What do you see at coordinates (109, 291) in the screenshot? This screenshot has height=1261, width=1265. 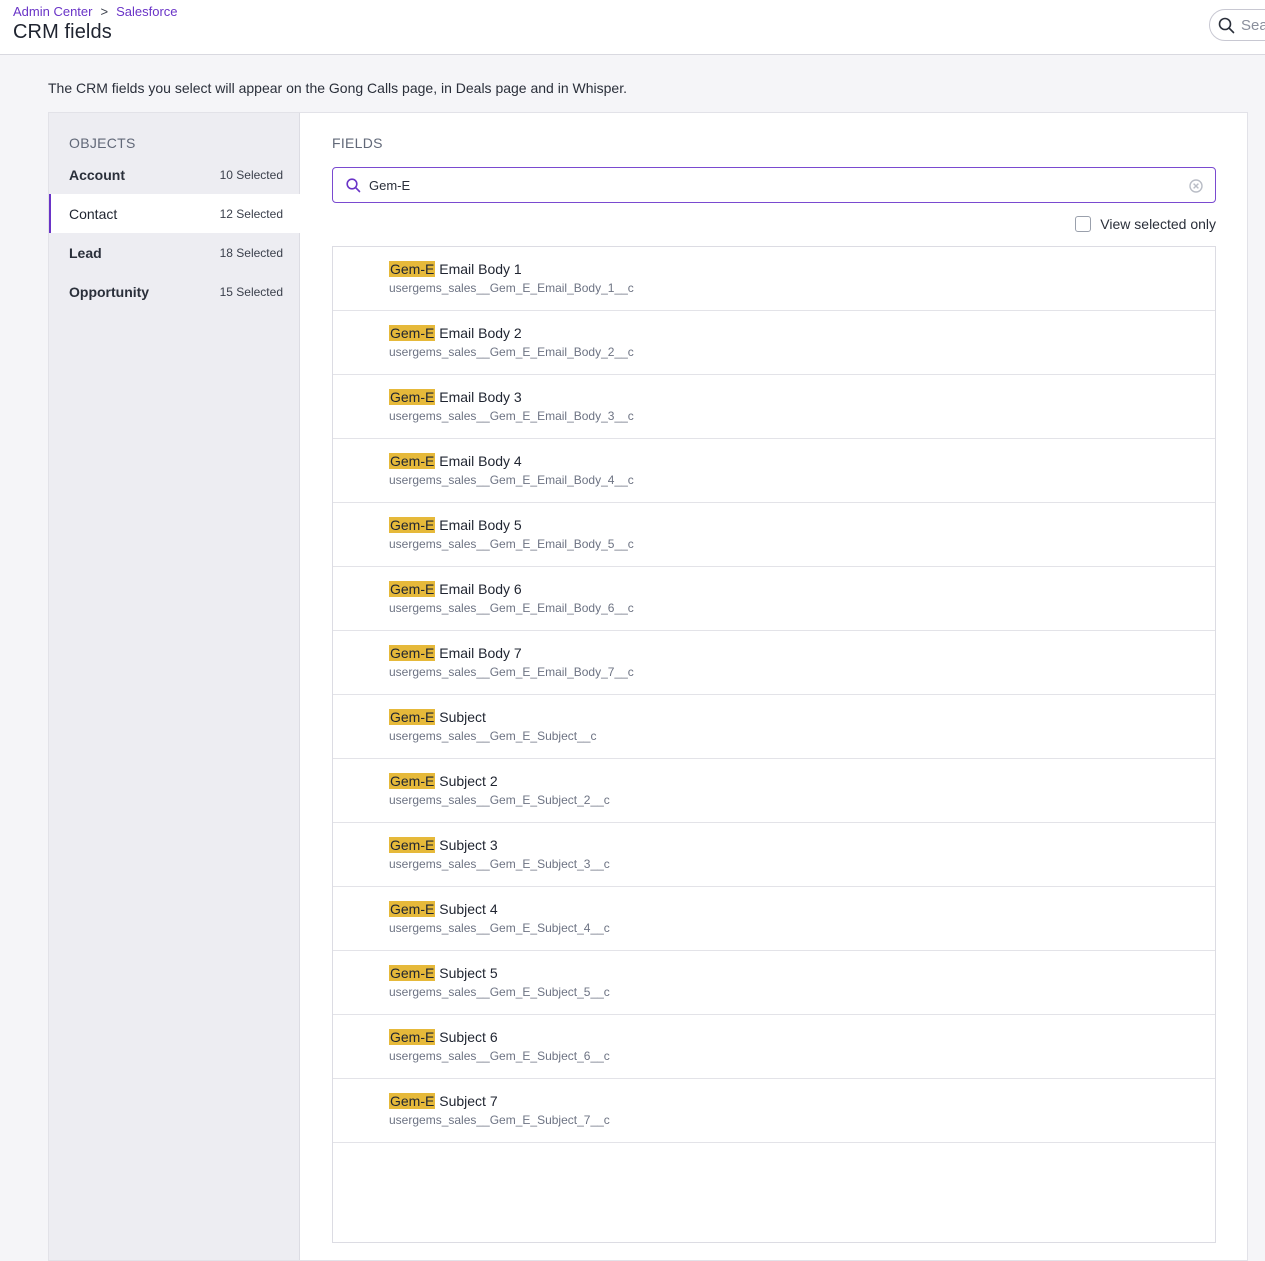 I see `object-name: Opportunity` at bounding box center [109, 291].